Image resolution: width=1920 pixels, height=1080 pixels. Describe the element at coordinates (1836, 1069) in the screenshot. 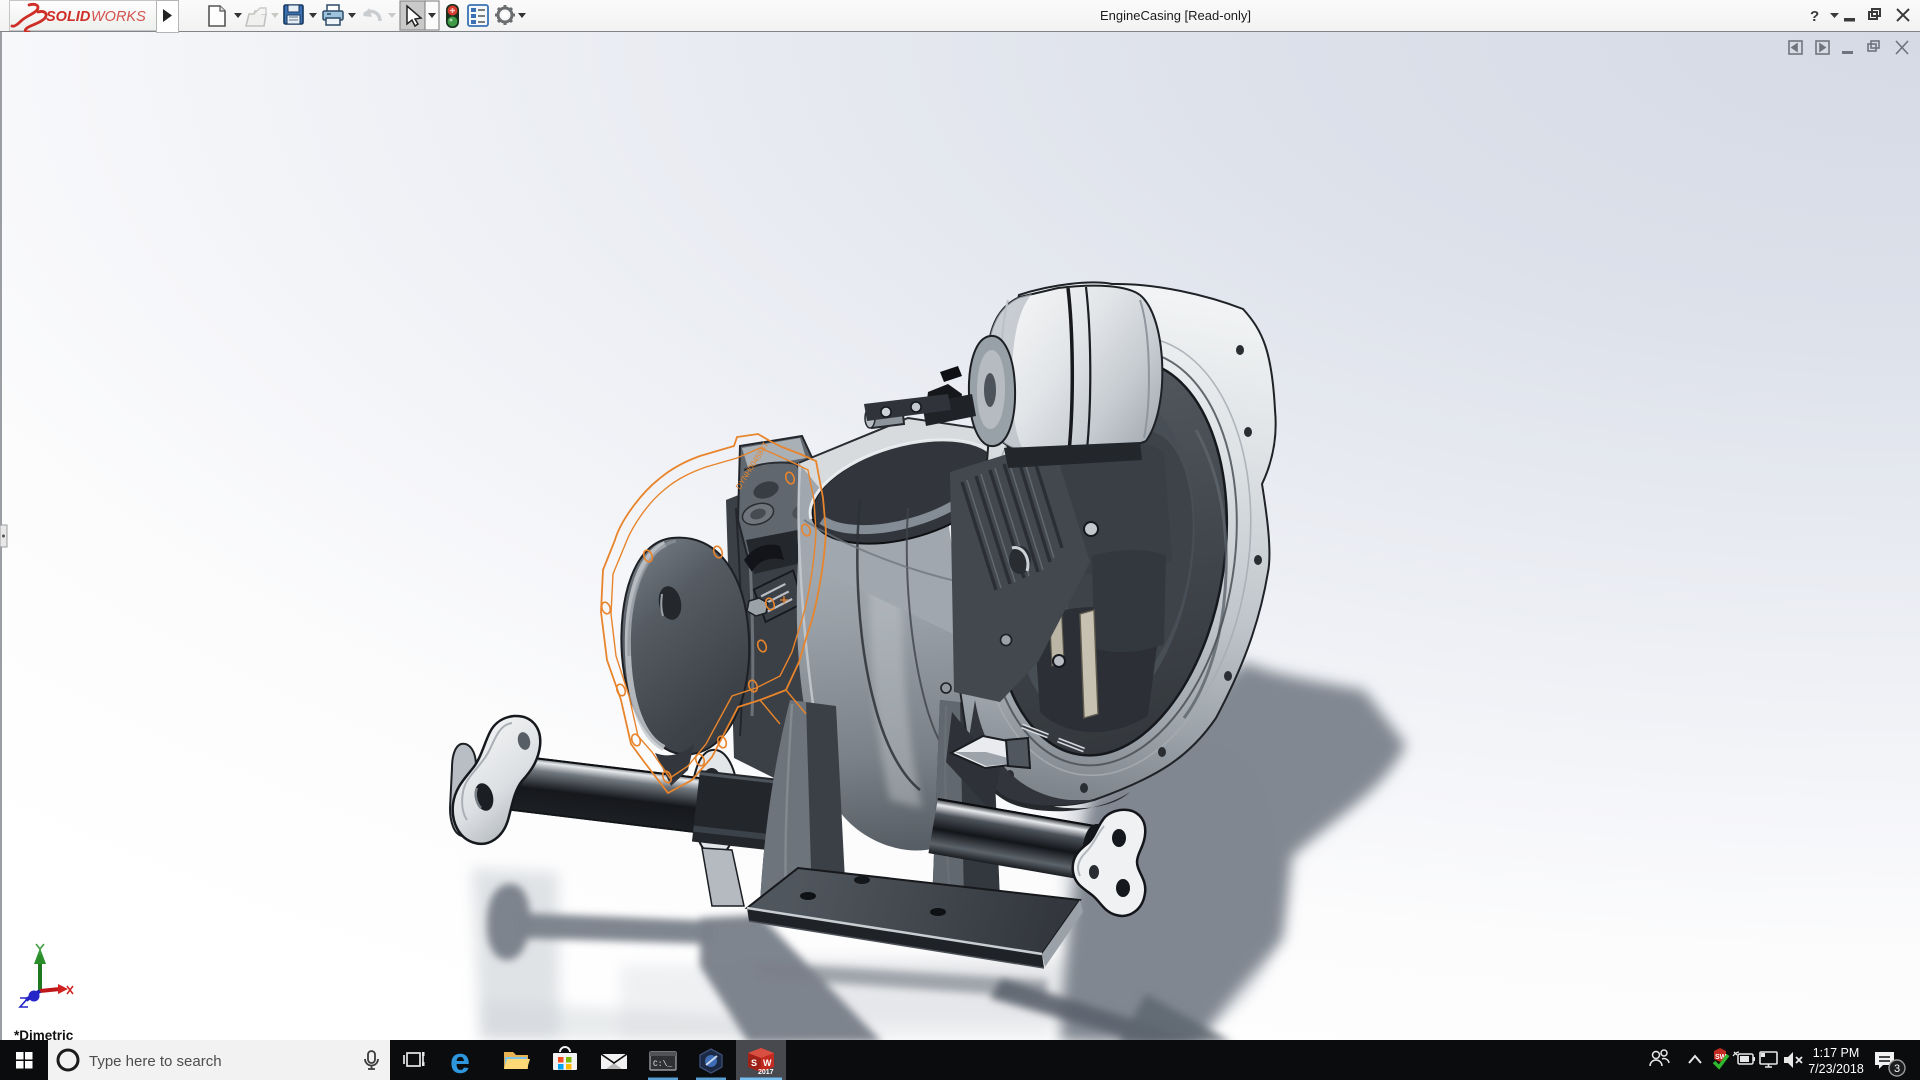

I see `svg-text: 7/23/2018` at that location.